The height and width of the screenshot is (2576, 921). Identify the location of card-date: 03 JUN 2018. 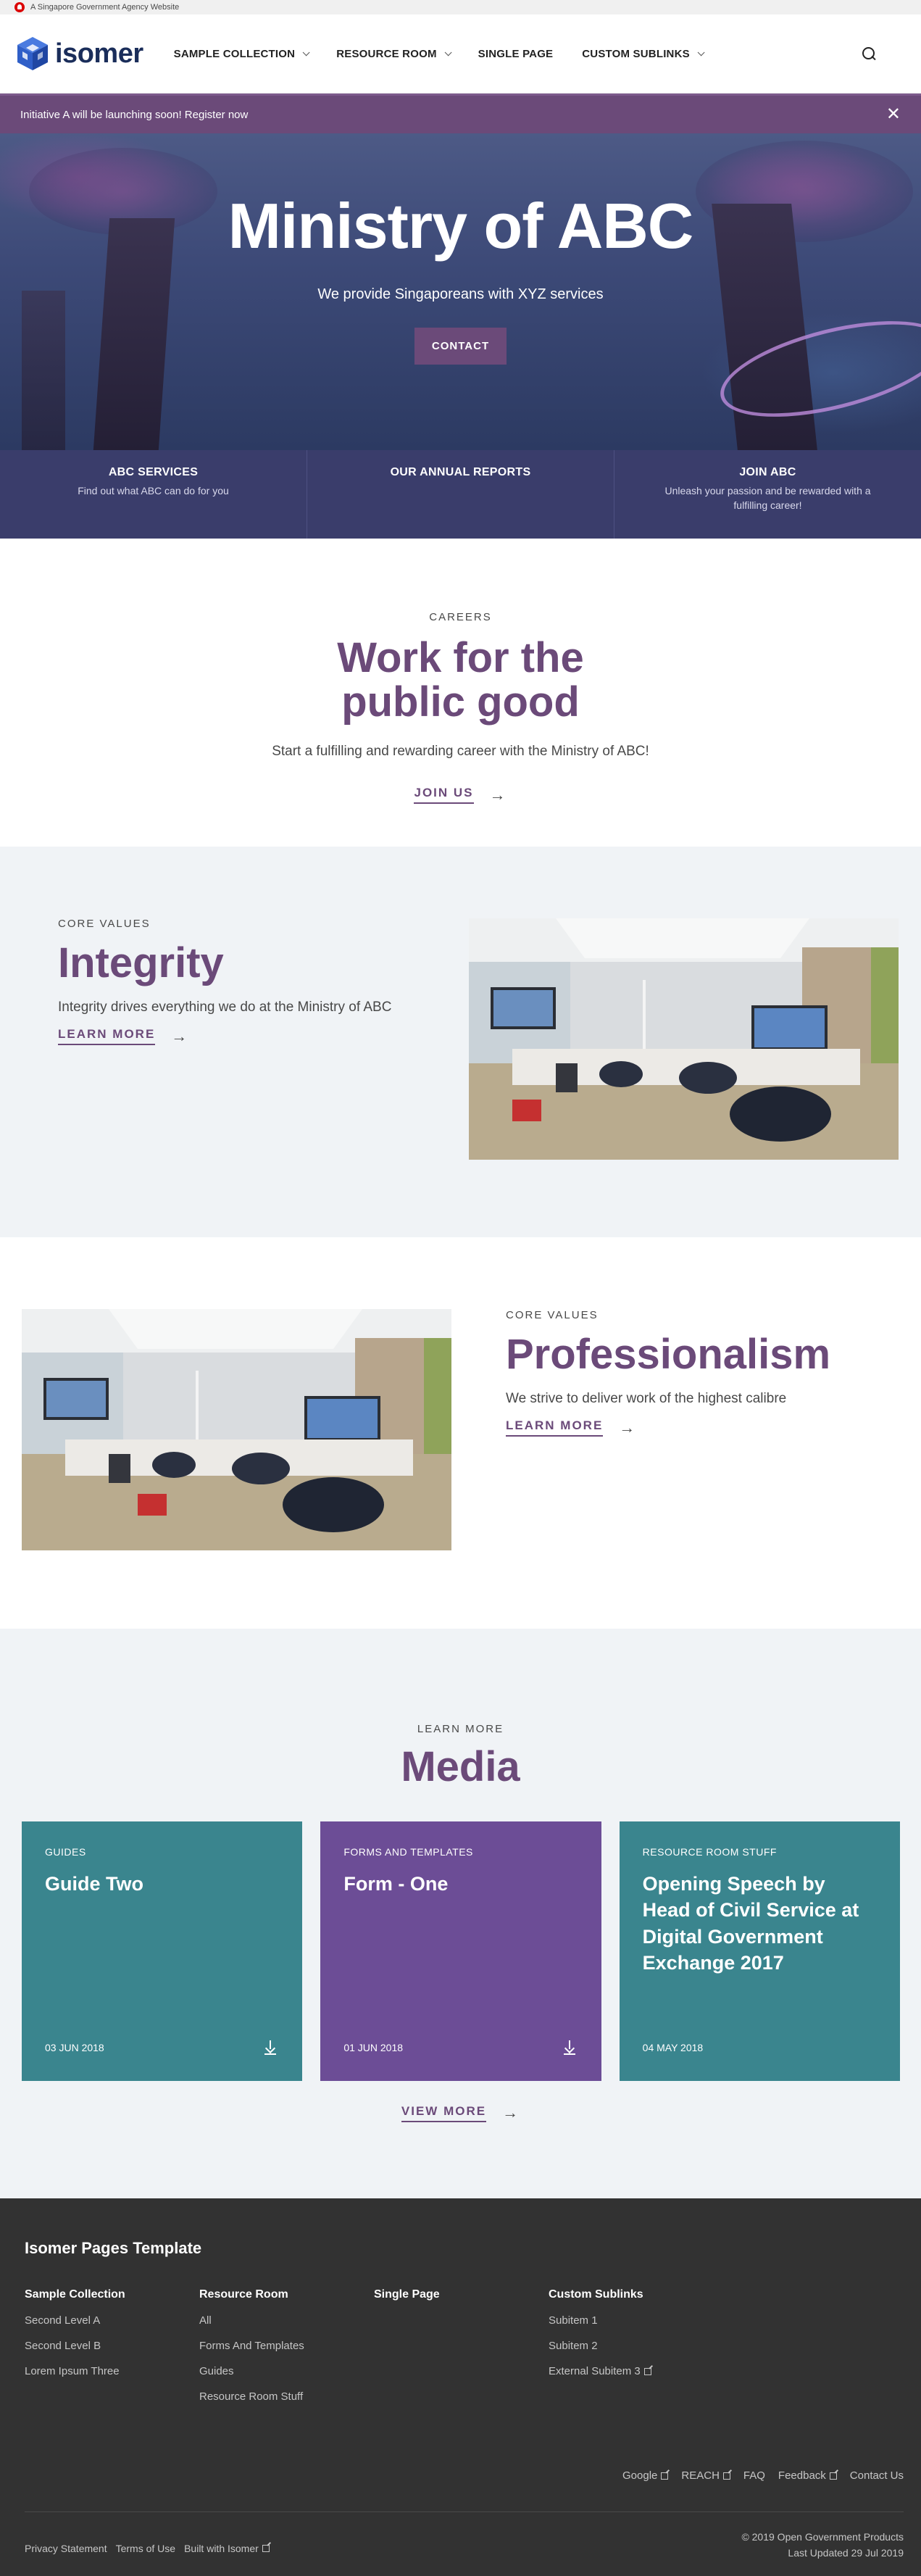
(74, 2047).